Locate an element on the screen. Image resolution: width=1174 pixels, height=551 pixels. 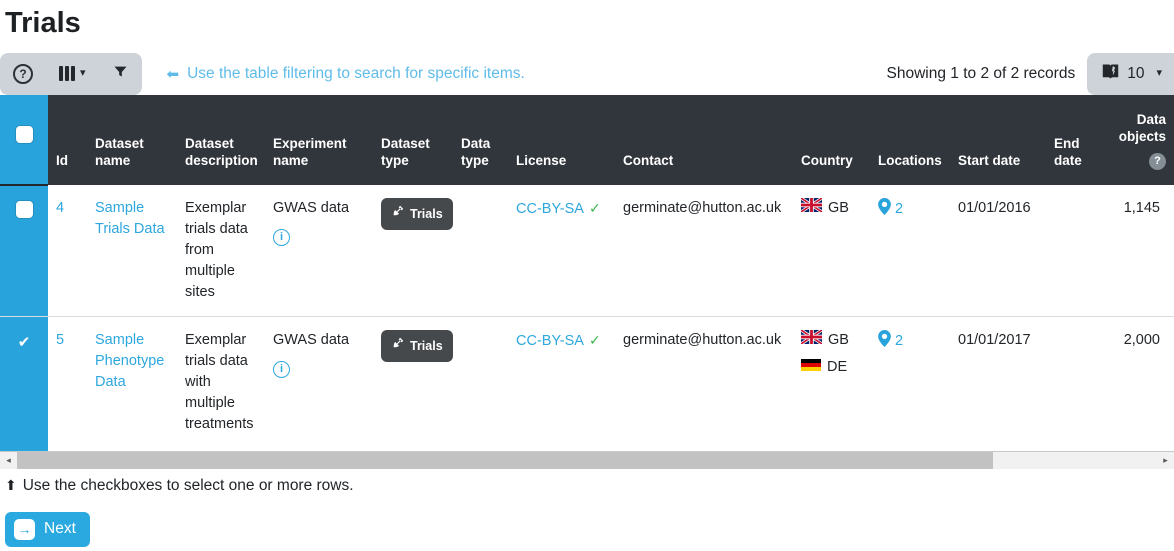
col-header-license: License is located at coordinates (561, 139).